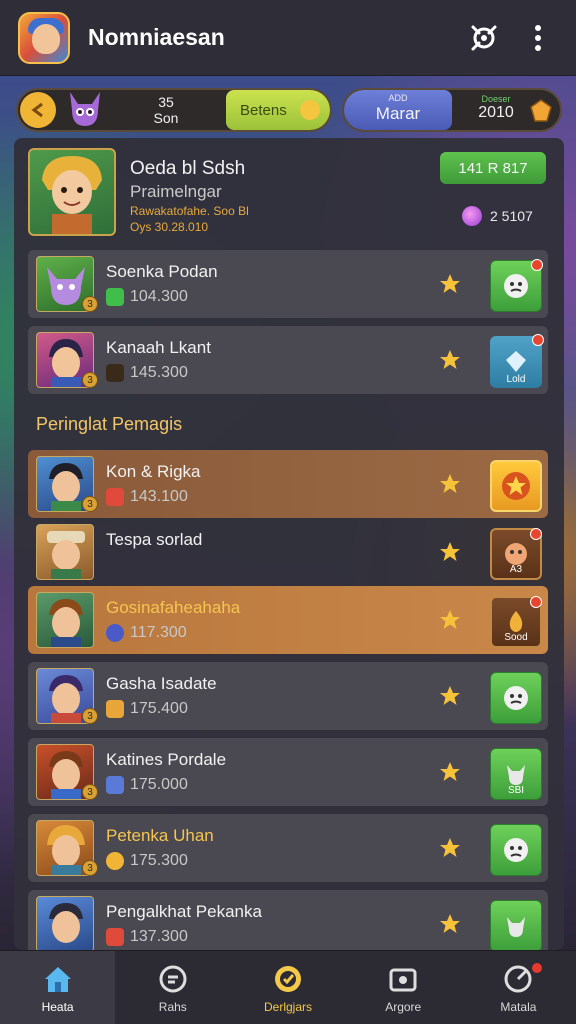 The width and height of the screenshot is (576, 1024). What do you see at coordinates (518, 1006) in the screenshot?
I see `nav-label: Matala` at bounding box center [518, 1006].